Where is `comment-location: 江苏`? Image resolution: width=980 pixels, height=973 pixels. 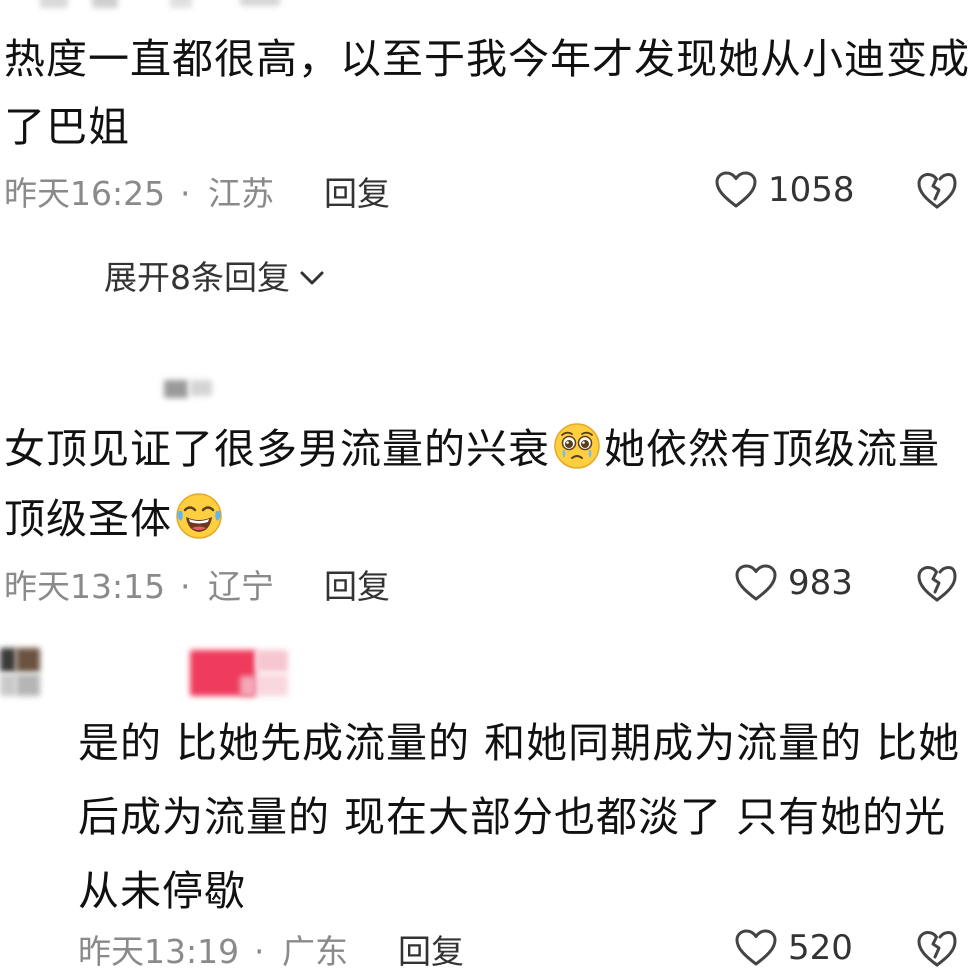
comment-location: 江苏 is located at coordinates (241, 193).